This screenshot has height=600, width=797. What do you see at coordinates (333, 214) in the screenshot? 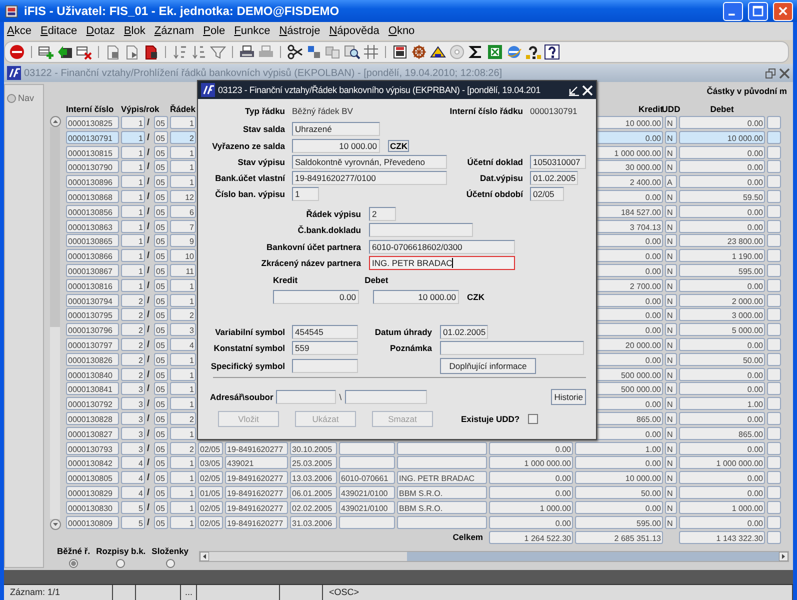
I see `field-label: Řádek výpisu` at bounding box center [333, 214].